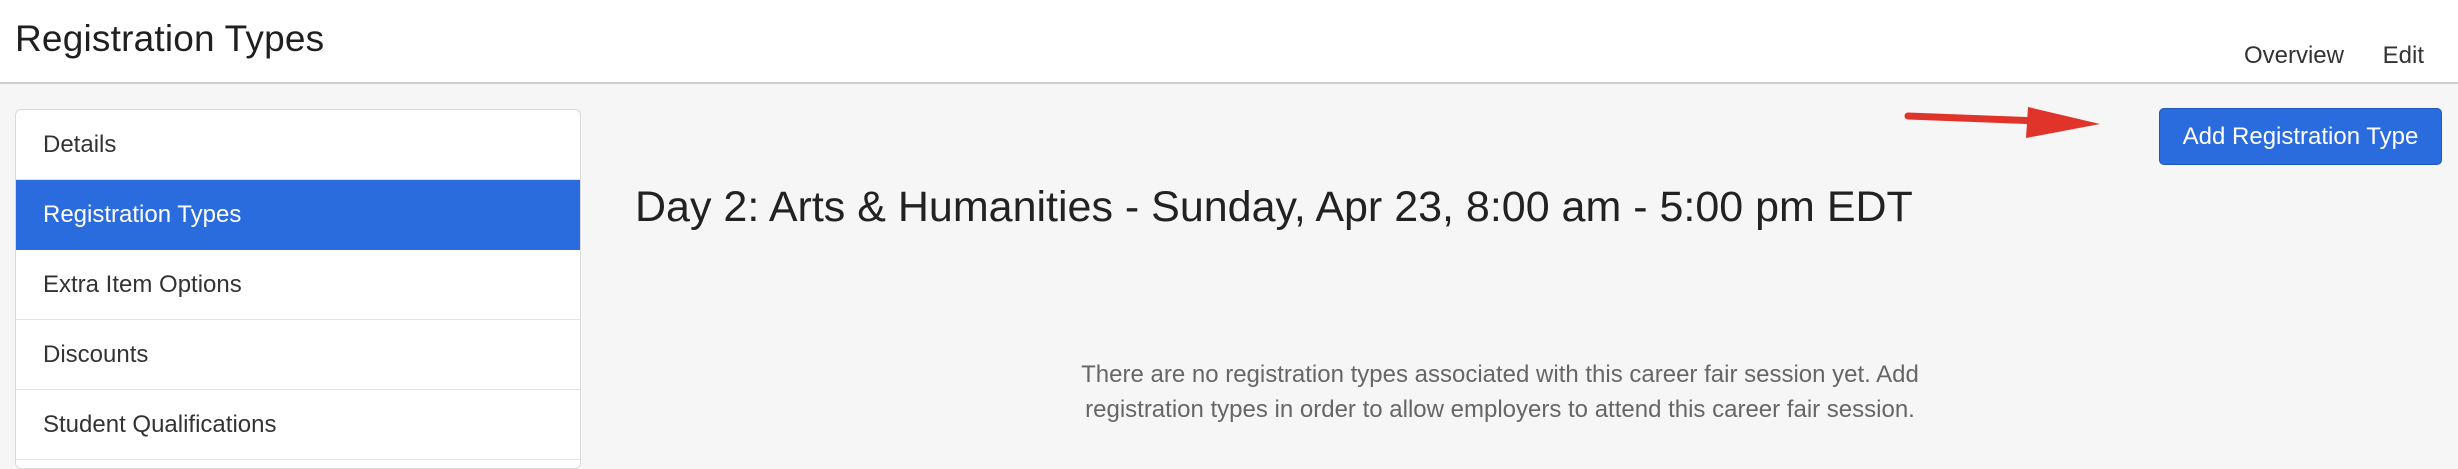  I want to click on sidebar-item-details: Details, so click(298, 145).